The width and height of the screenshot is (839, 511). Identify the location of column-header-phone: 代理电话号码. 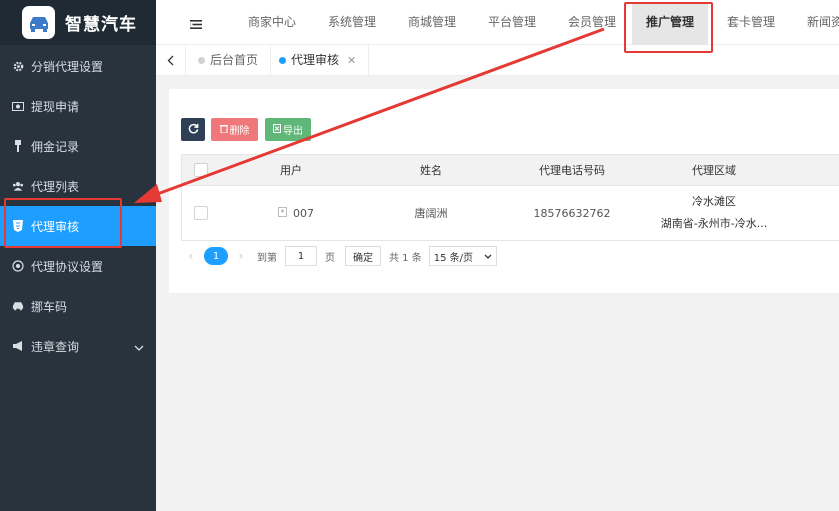
(572, 170).